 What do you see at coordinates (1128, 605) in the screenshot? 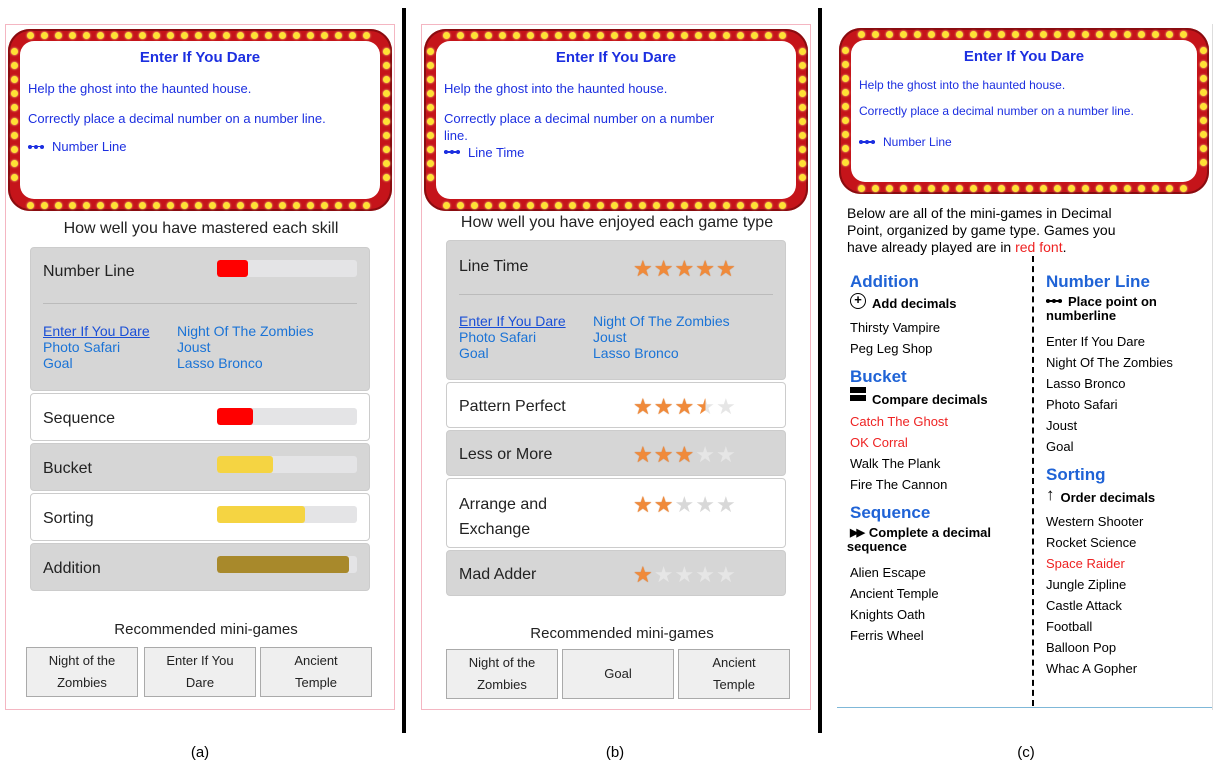
I see `game-item: Castle Attack` at bounding box center [1128, 605].